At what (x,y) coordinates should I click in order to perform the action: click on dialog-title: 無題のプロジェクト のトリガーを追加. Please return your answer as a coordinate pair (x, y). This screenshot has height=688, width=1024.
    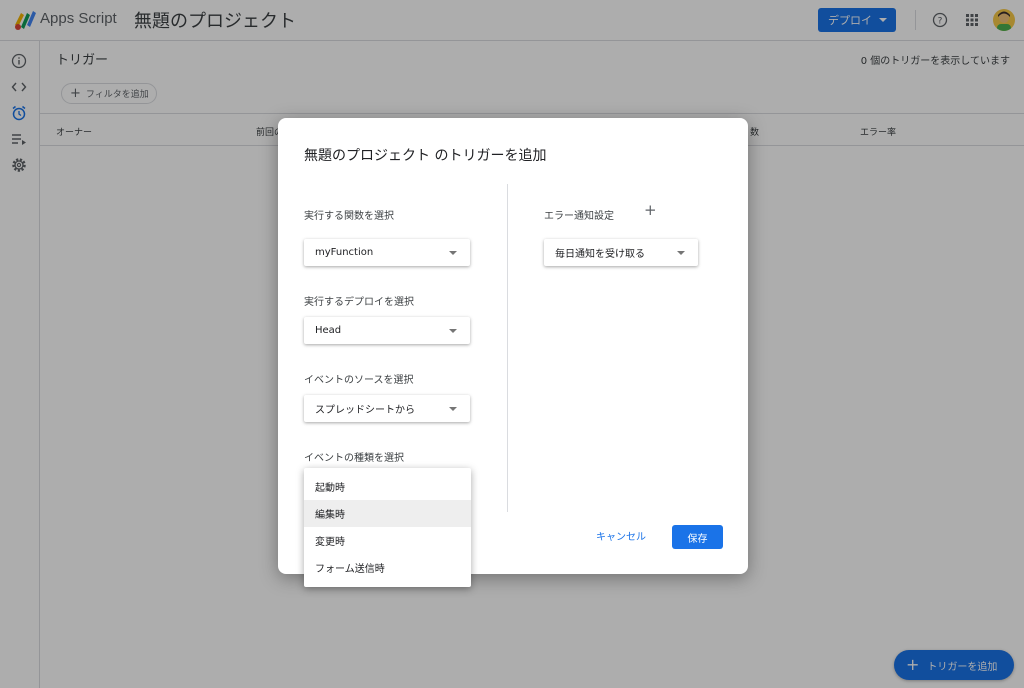
    Looking at the image, I should click on (425, 156).